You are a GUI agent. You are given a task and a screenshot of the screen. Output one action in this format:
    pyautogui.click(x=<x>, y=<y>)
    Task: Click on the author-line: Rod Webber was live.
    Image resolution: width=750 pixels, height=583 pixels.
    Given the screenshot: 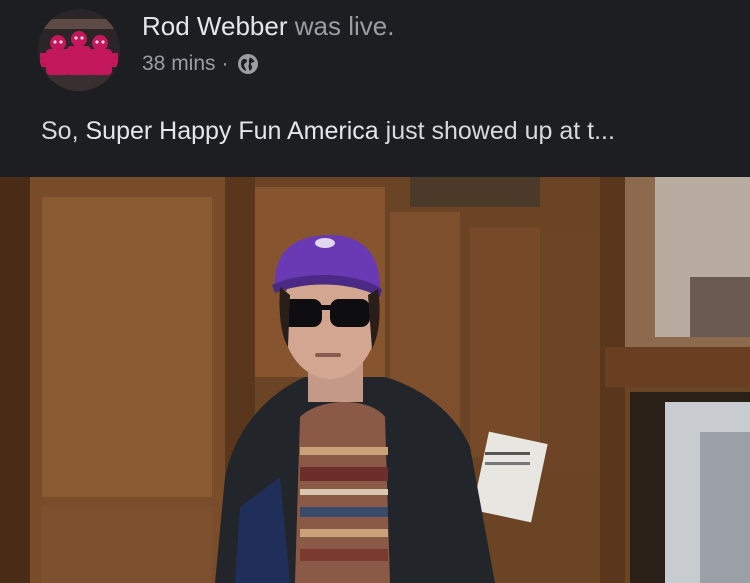 What is the action you would take?
    pyautogui.click(x=268, y=26)
    